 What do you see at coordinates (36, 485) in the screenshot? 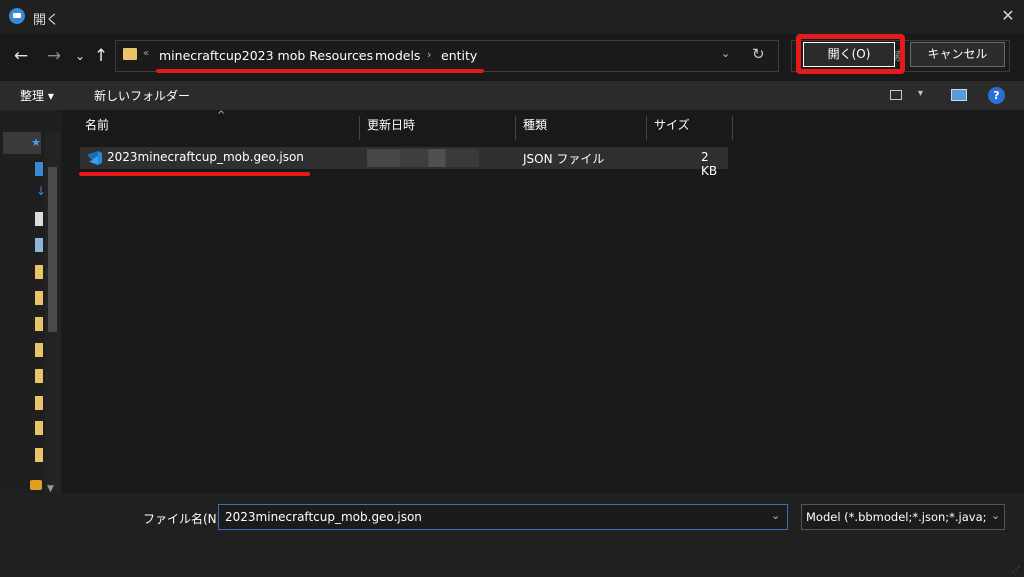
I see `drive-icon` at bounding box center [36, 485].